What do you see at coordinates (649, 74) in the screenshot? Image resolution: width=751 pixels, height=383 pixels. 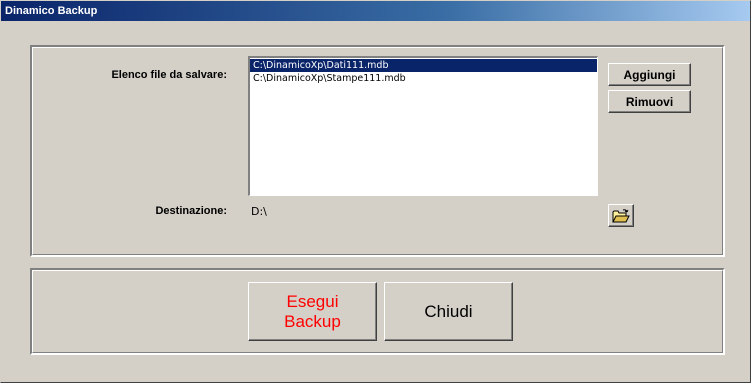 I see `add-file-button: Aggiungi` at bounding box center [649, 74].